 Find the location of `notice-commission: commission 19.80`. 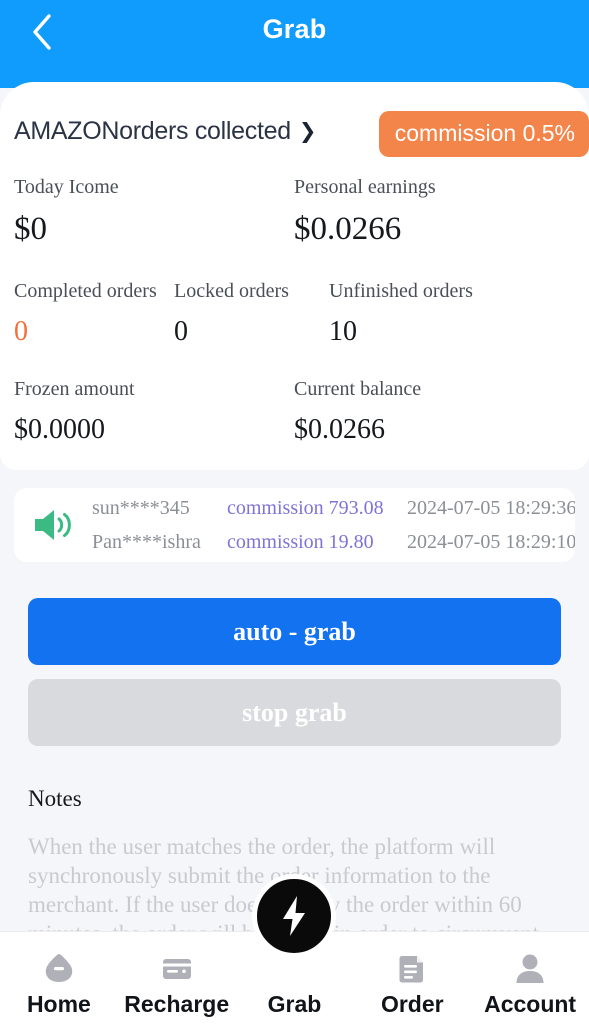

notice-commission: commission 19.80 is located at coordinates (300, 541).